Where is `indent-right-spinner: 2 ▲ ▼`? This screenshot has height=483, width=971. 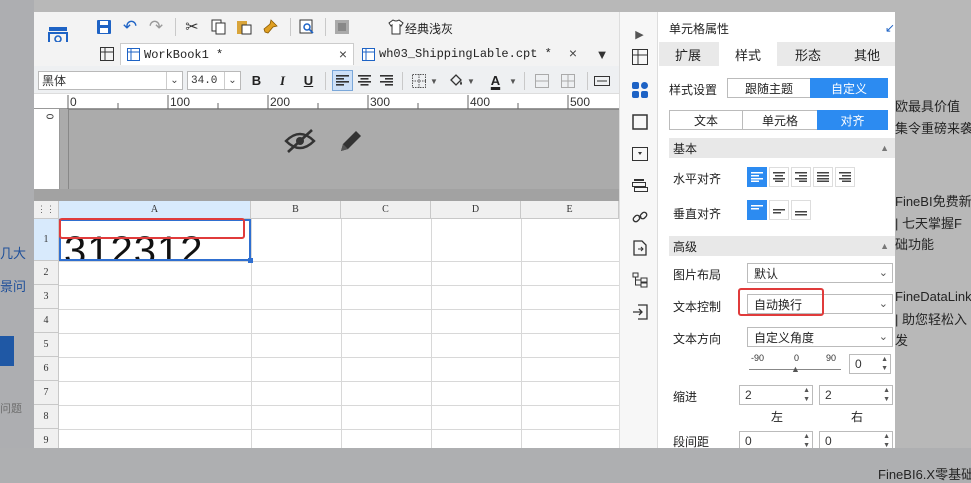 indent-right-spinner: 2 ▲ ▼ is located at coordinates (856, 395).